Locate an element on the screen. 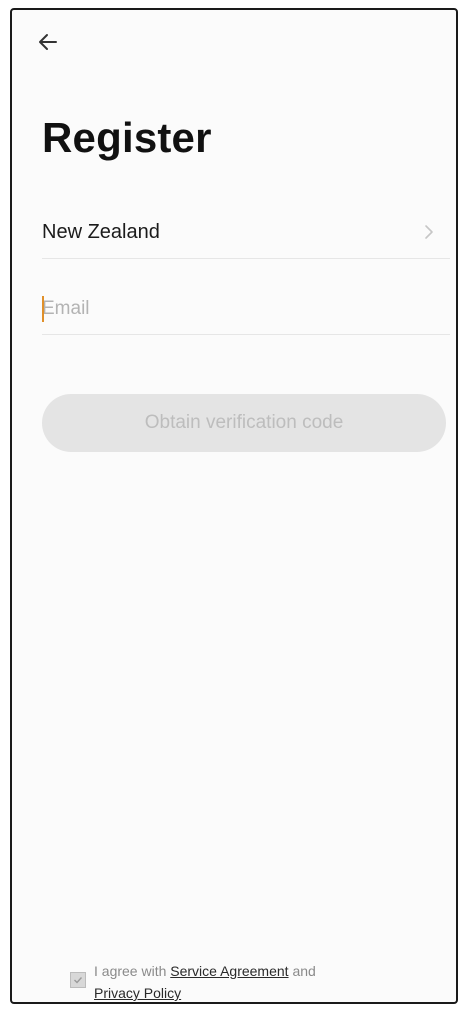 This screenshot has height=1010, width=464. page-title: Register is located at coordinates (127, 137).